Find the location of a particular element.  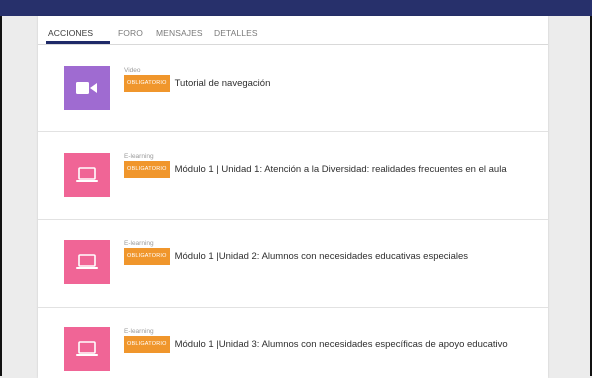

item-type-label: Video is located at coordinates (132, 70).